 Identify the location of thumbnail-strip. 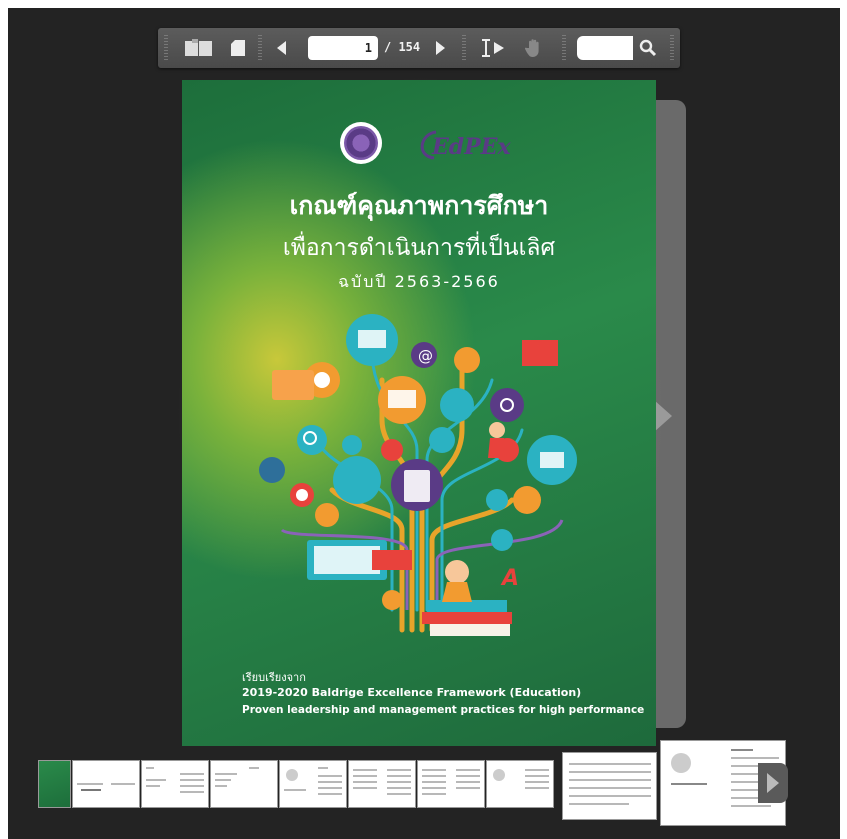
(418, 788).